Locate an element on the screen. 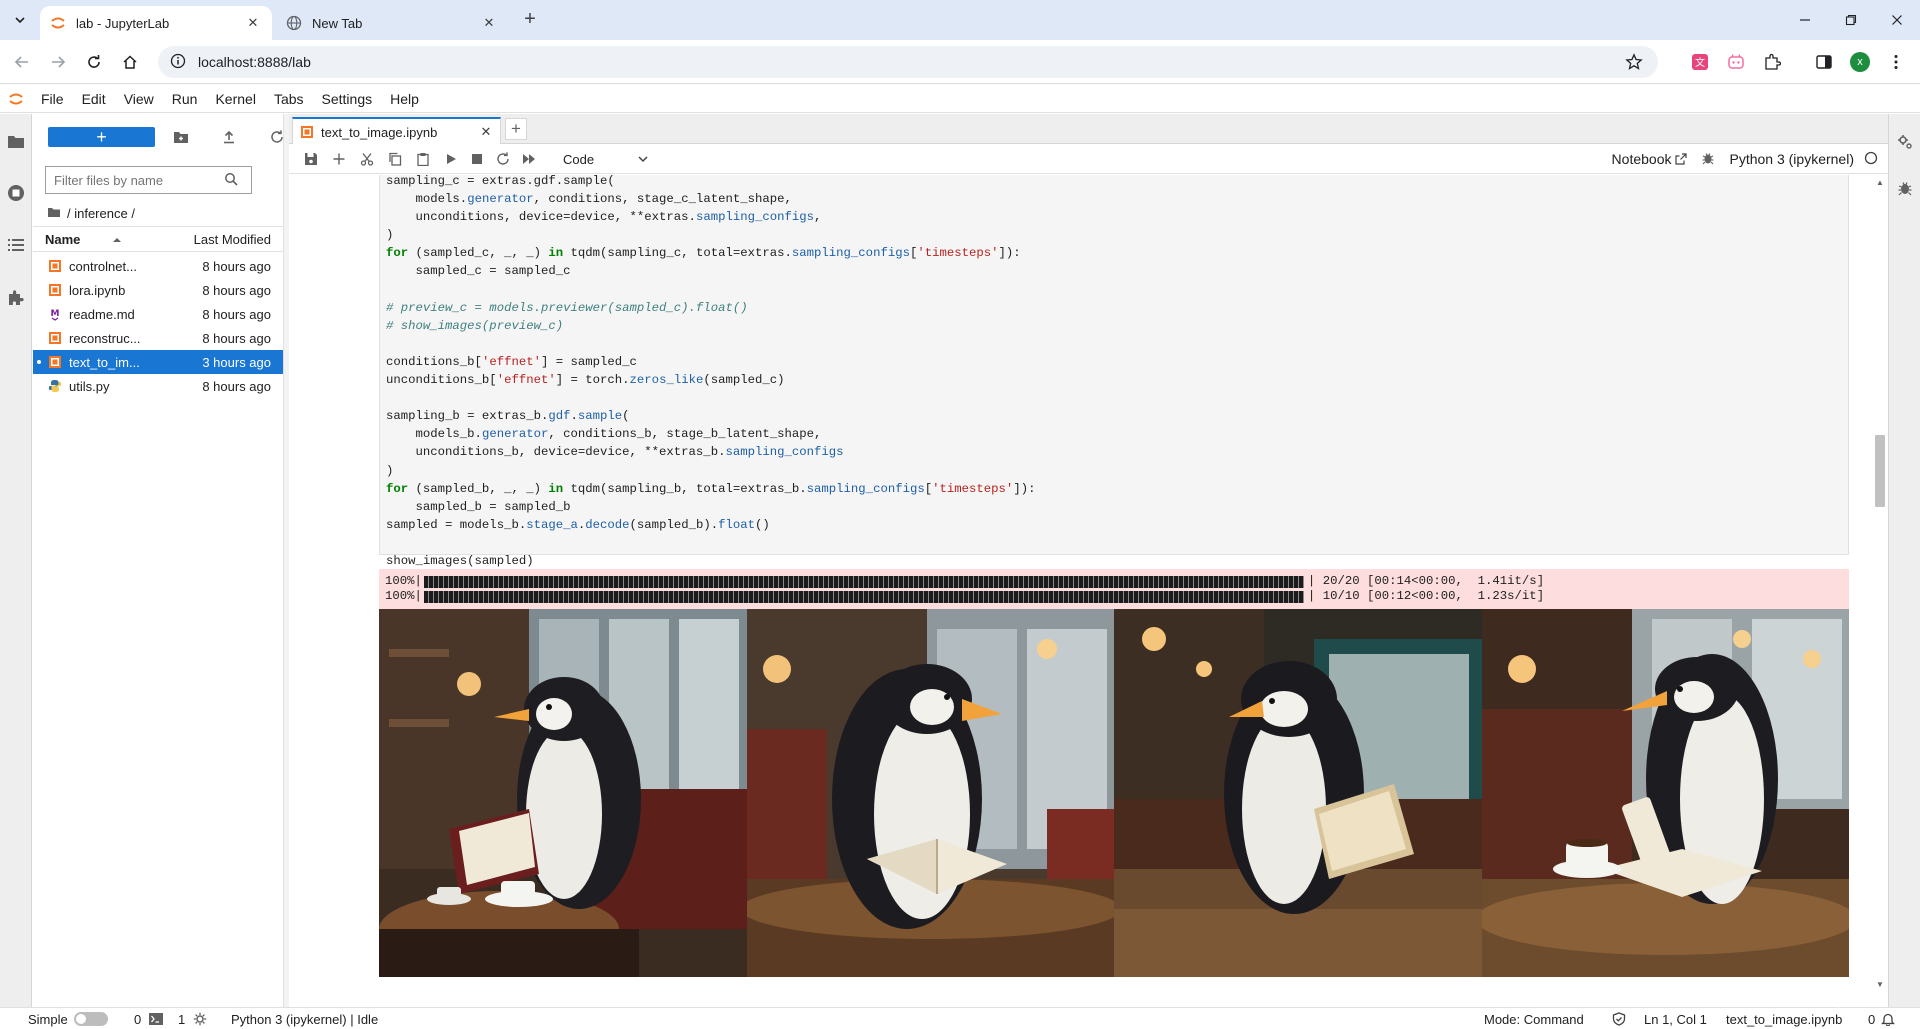 This screenshot has height=1029, width=1920. cursor-position: Ln 1, Col 1 is located at coordinates (1675, 1019).